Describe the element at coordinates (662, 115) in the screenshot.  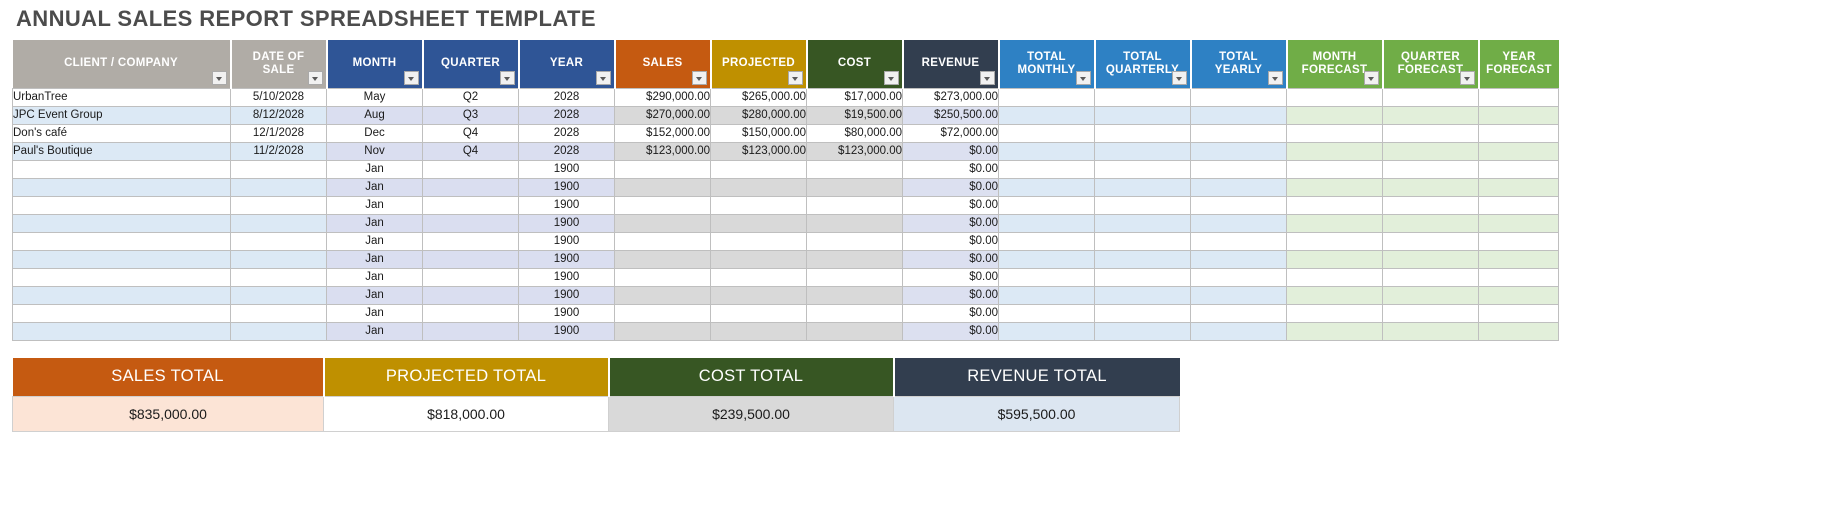
I see `cell-sales: $270,000.00` at that location.